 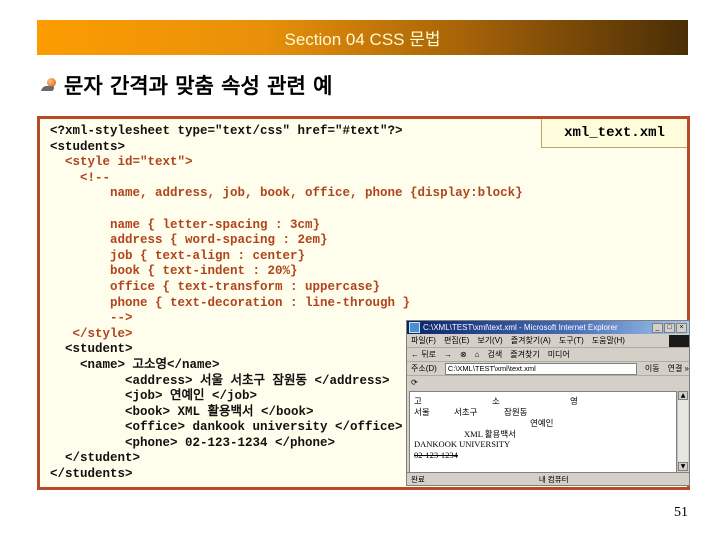 What do you see at coordinates (185, 224) in the screenshot?
I see `code-line: name { letter-spacing : 3cm}` at bounding box center [185, 224].